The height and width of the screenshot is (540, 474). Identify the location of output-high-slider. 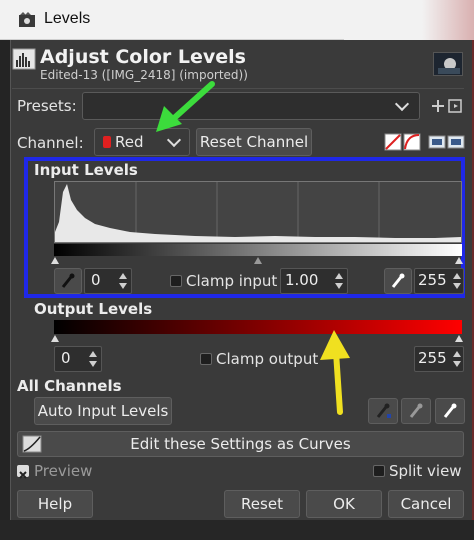
(459, 338).